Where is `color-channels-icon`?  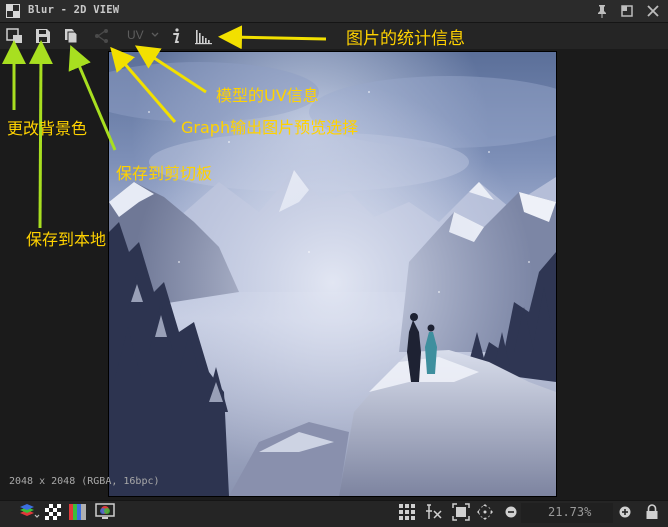
color-channels-icon is located at coordinates (78, 512).